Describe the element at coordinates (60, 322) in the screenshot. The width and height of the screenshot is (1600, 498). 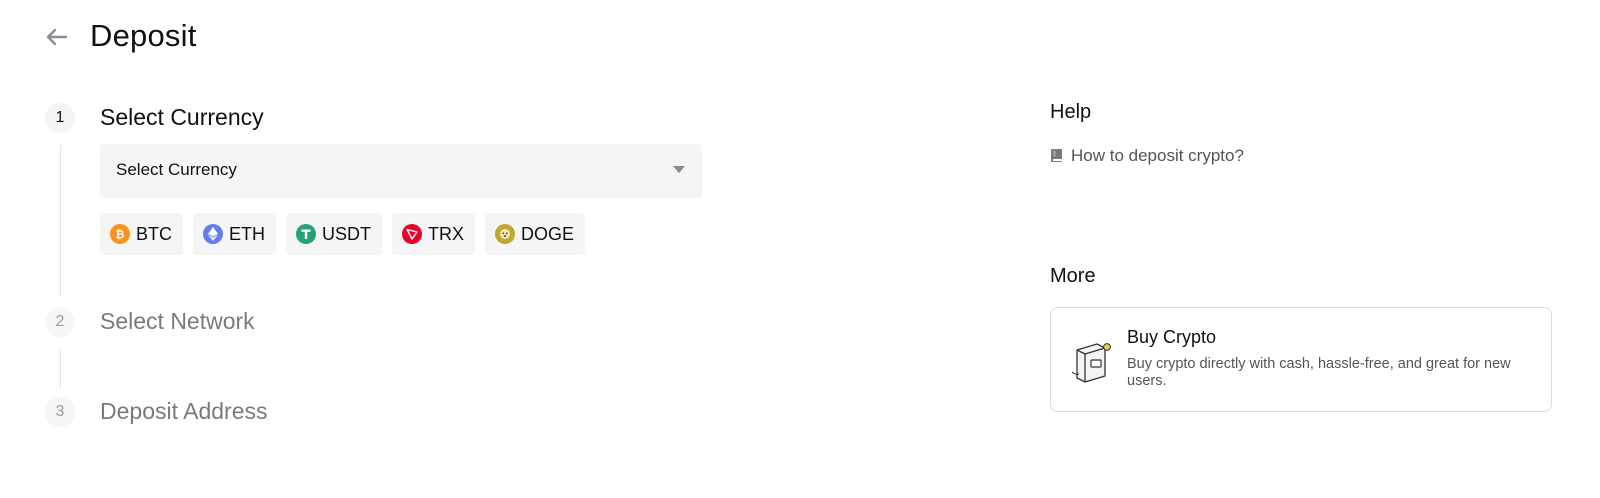
I see `step-2-number: 2` at that location.